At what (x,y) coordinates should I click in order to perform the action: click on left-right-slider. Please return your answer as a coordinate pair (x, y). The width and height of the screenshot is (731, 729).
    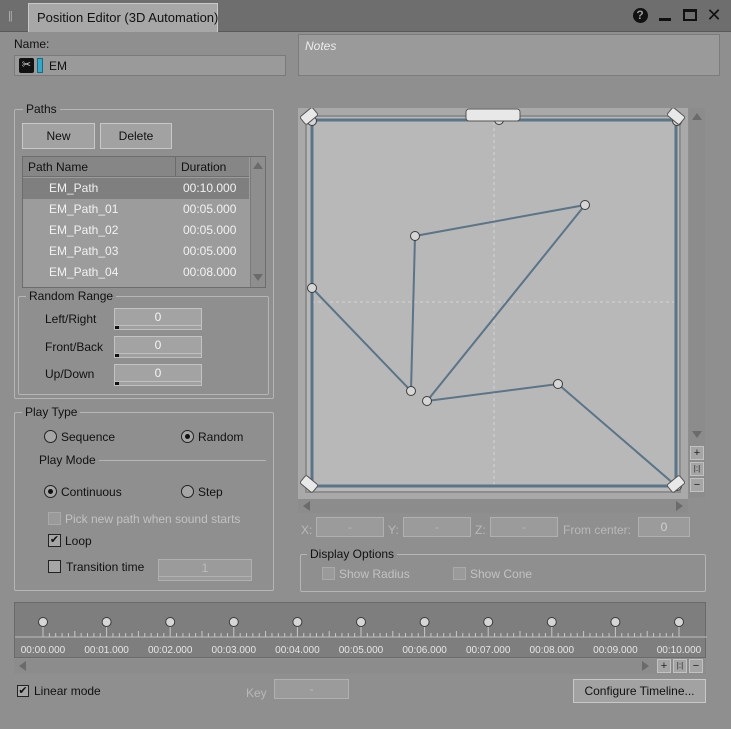
    Looking at the image, I should click on (158, 327).